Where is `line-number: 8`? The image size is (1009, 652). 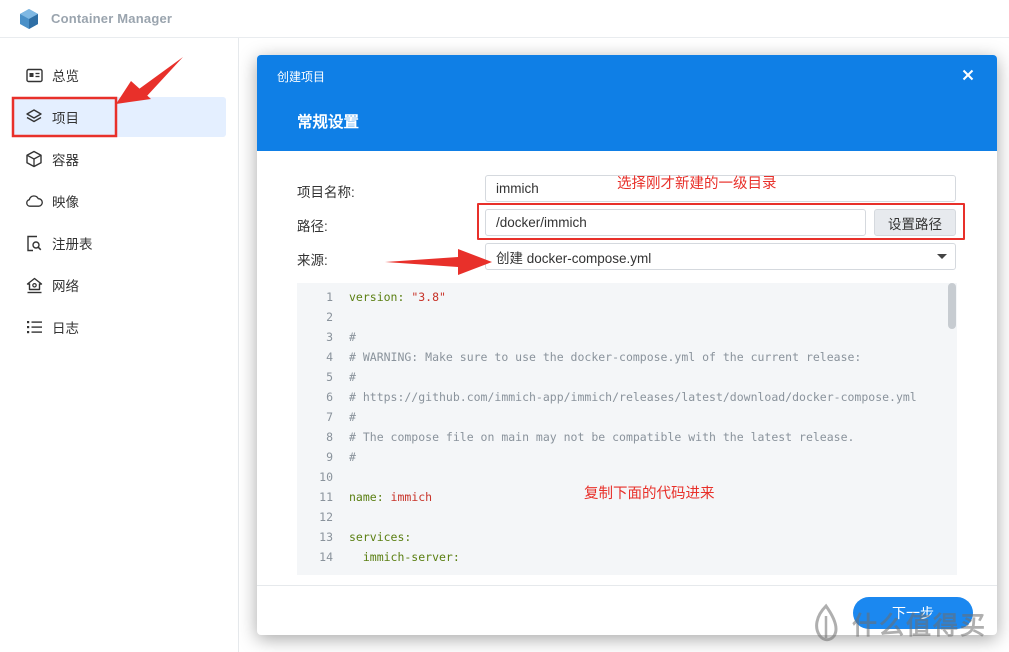 line-number: 8 is located at coordinates (329, 437).